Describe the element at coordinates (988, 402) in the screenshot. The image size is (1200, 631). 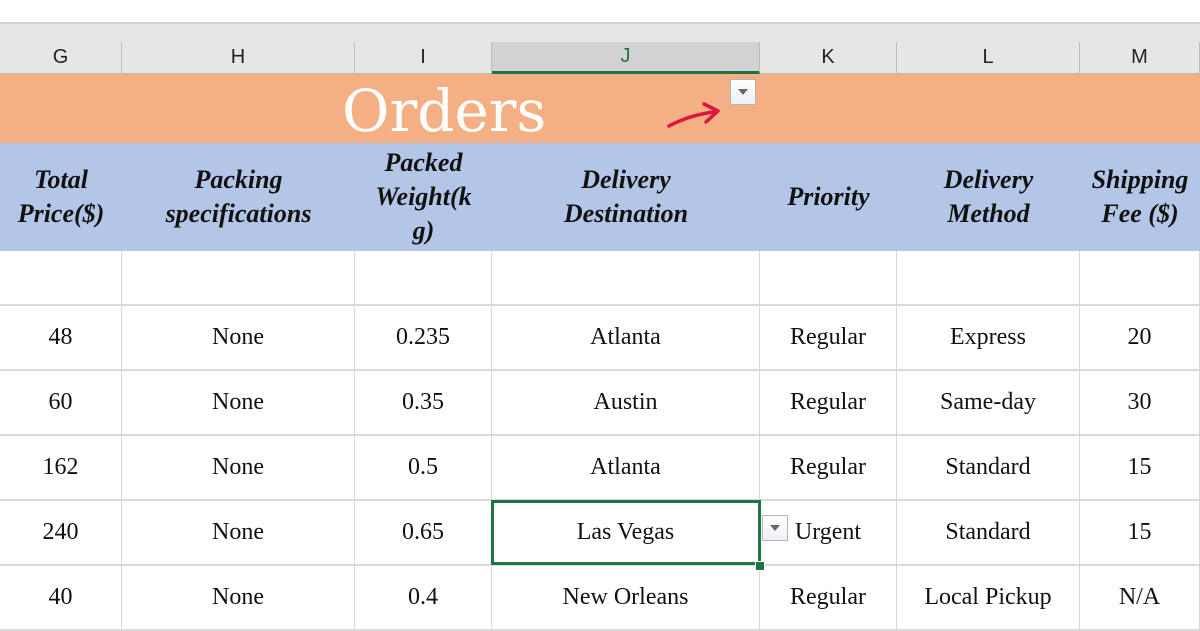
I see `cell-delivery-method: Same-day` at that location.